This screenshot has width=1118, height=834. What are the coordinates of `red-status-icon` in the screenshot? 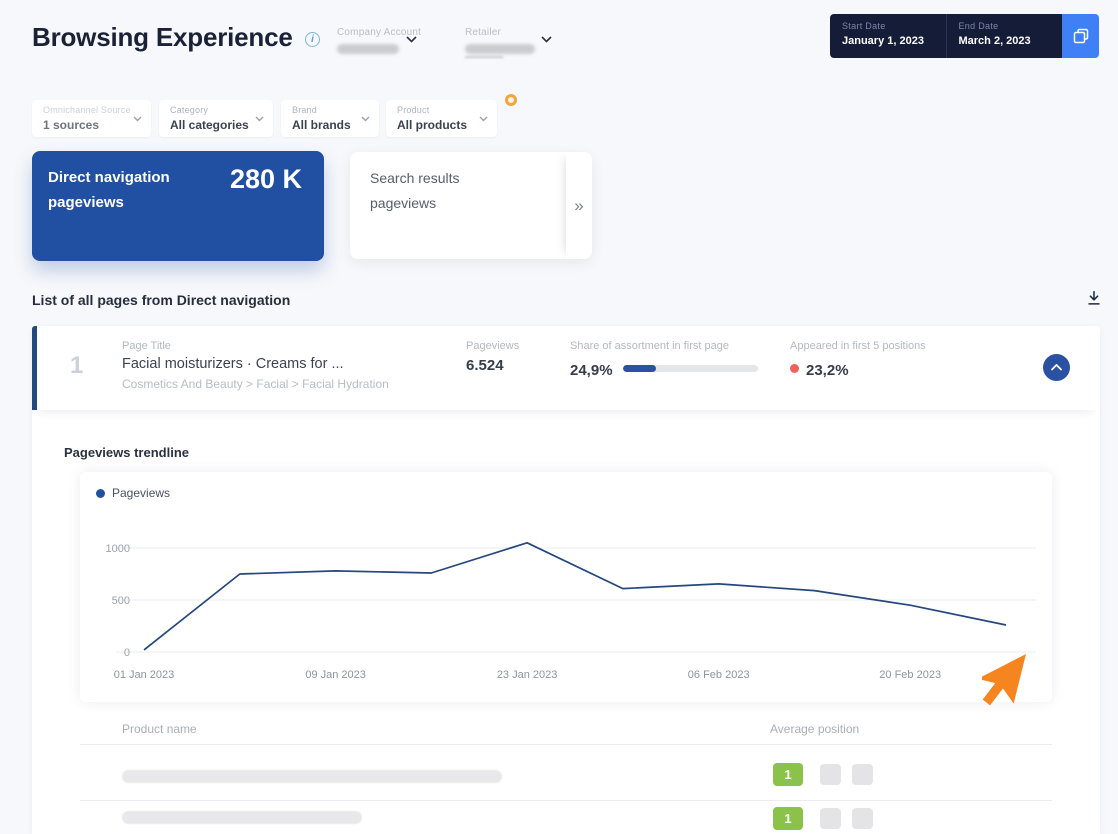 It's located at (794, 368).